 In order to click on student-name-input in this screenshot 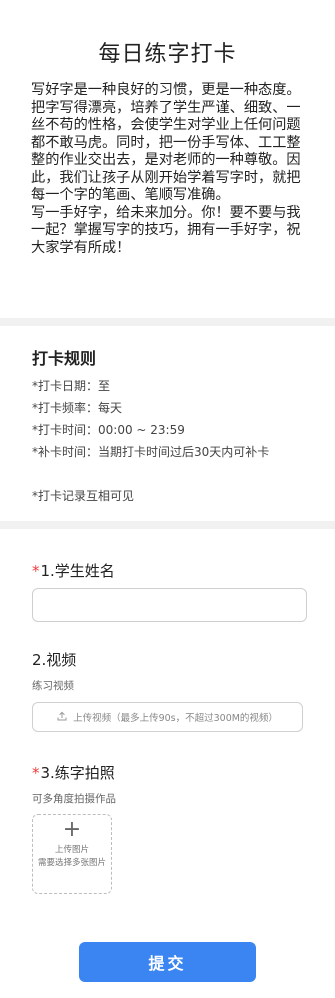, I will do `click(169, 605)`.